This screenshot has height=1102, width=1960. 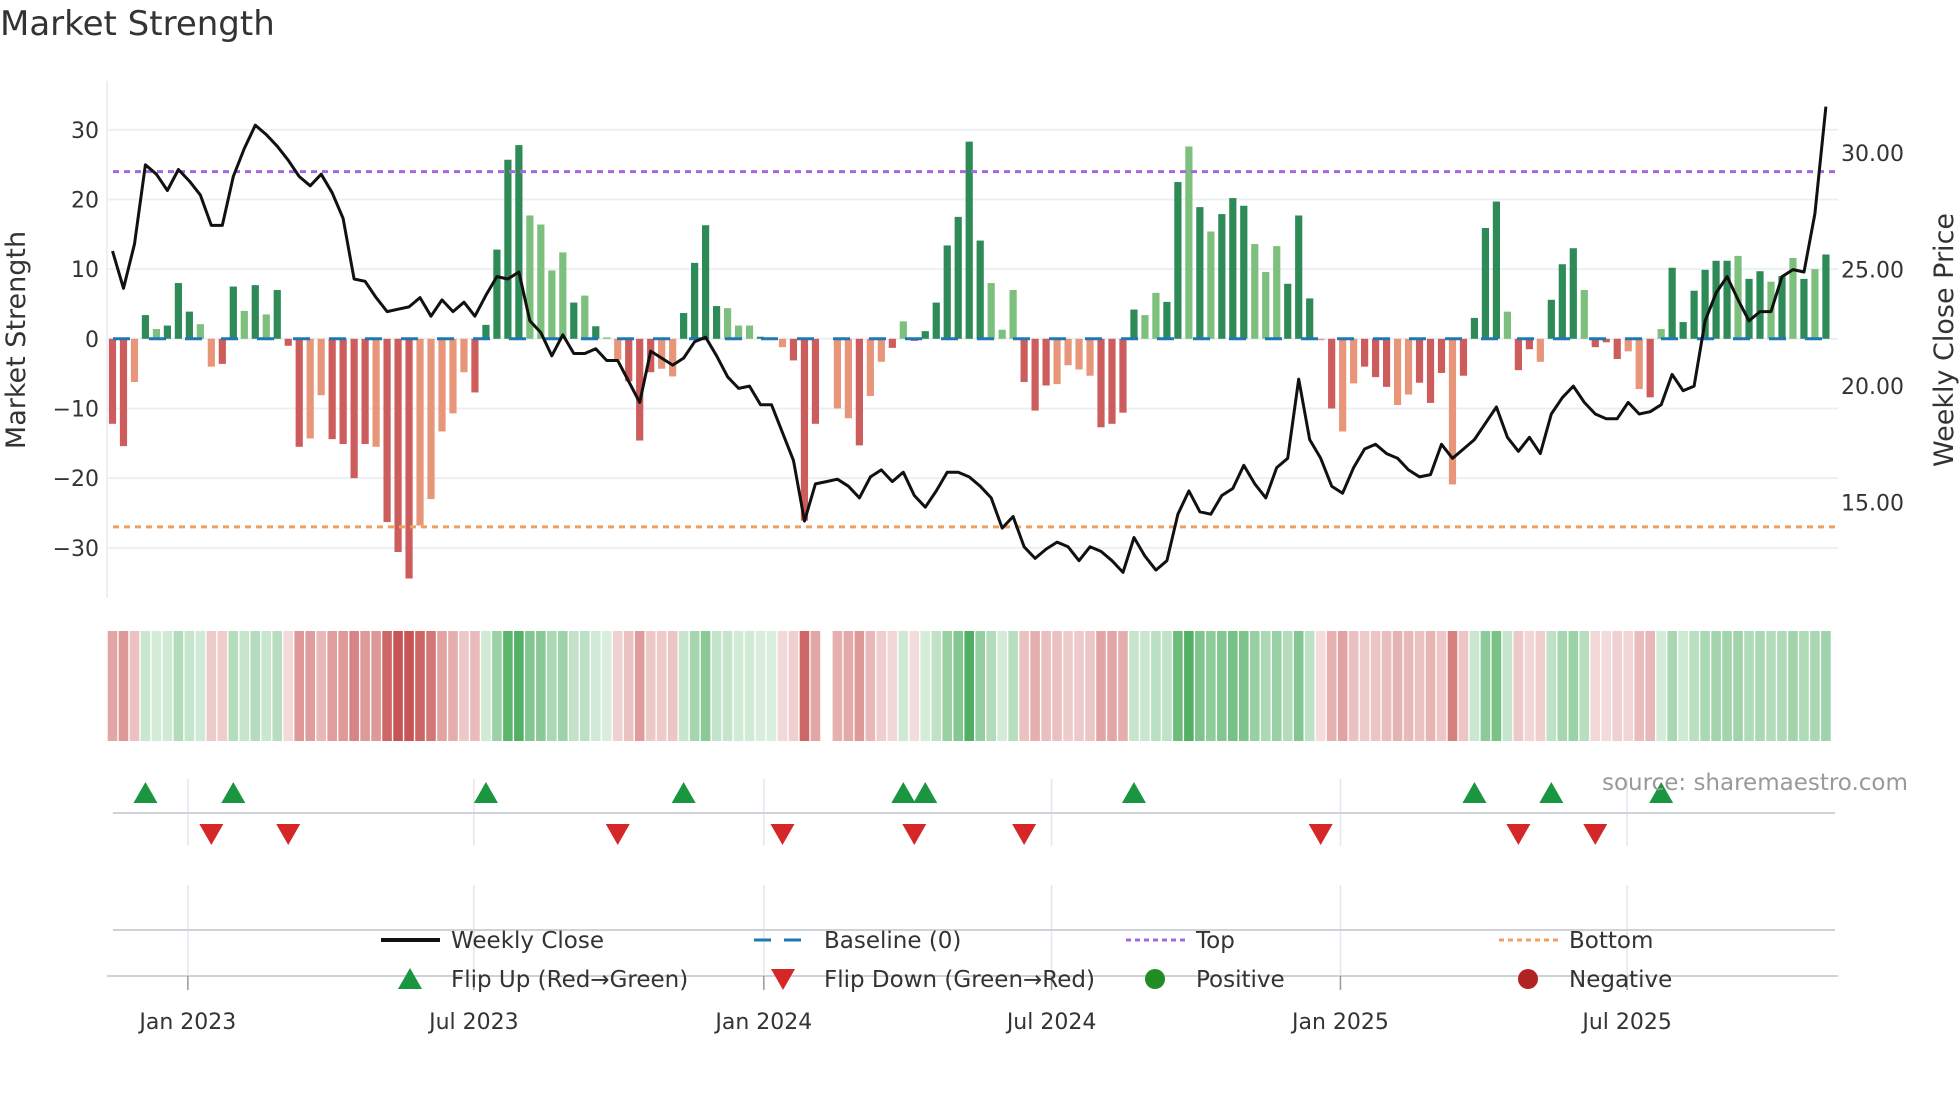 What do you see at coordinates (16, 340) in the screenshot?
I see `y-axis-title: Market Strength` at bounding box center [16, 340].